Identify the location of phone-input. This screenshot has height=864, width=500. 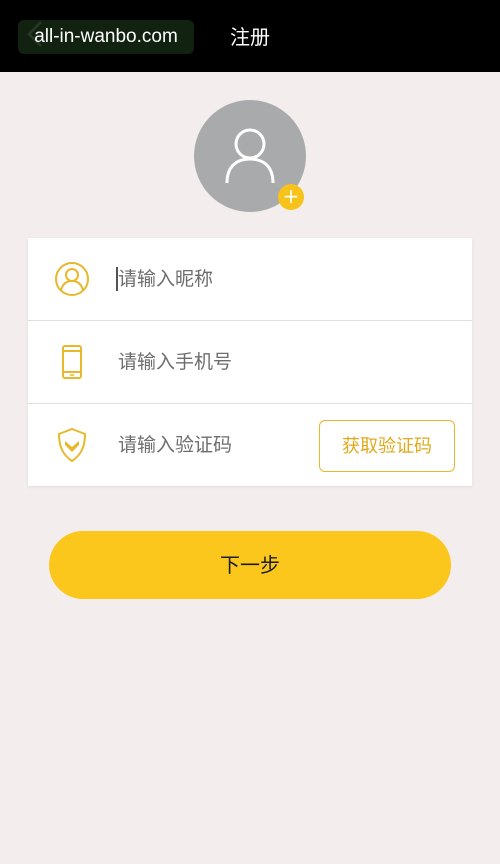
(278, 362).